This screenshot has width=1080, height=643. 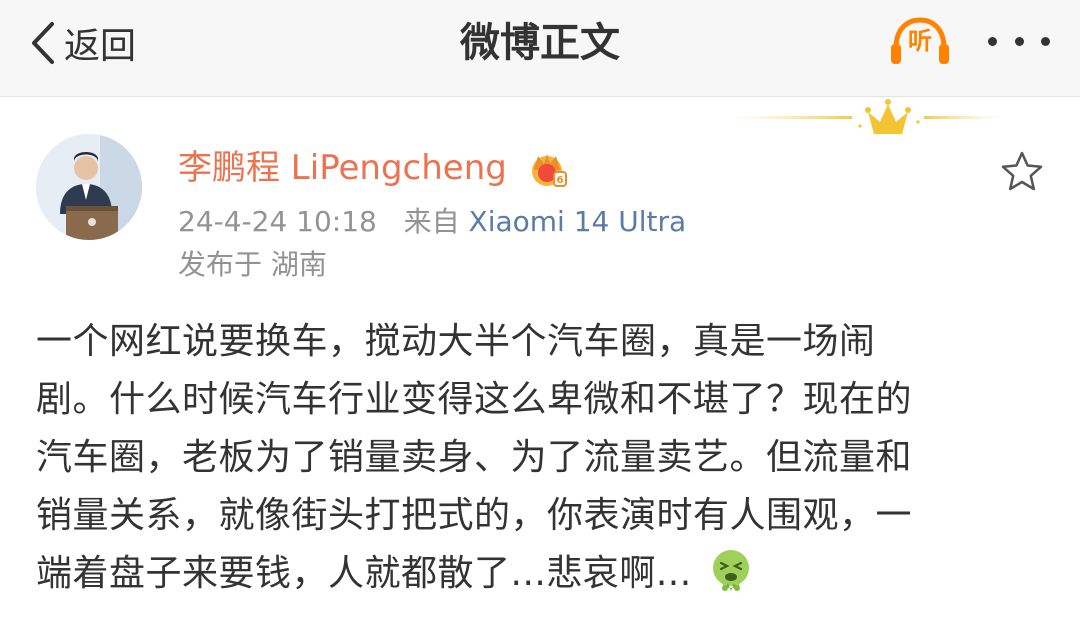 What do you see at coordinates (730, 570) in the screenshot?
I see `vomit-emoji-icon` at bounding box center [730, 570].